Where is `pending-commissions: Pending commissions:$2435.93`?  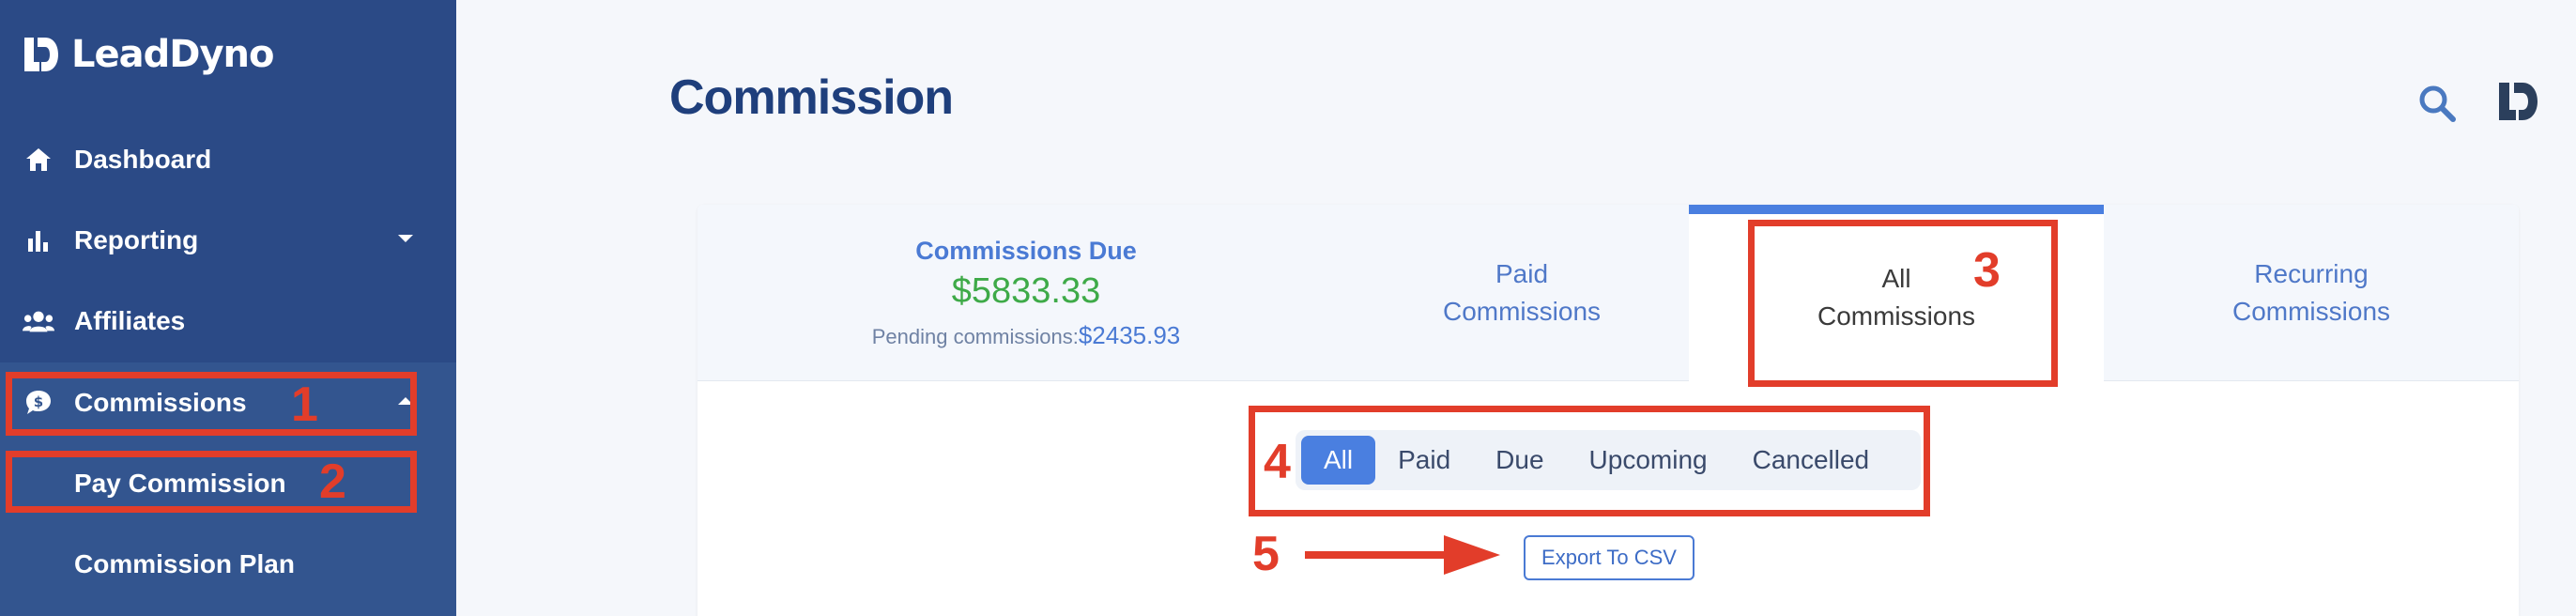
pending-commissions: Pending commissions:$2435.93 is located at coordinates (1026, 335).